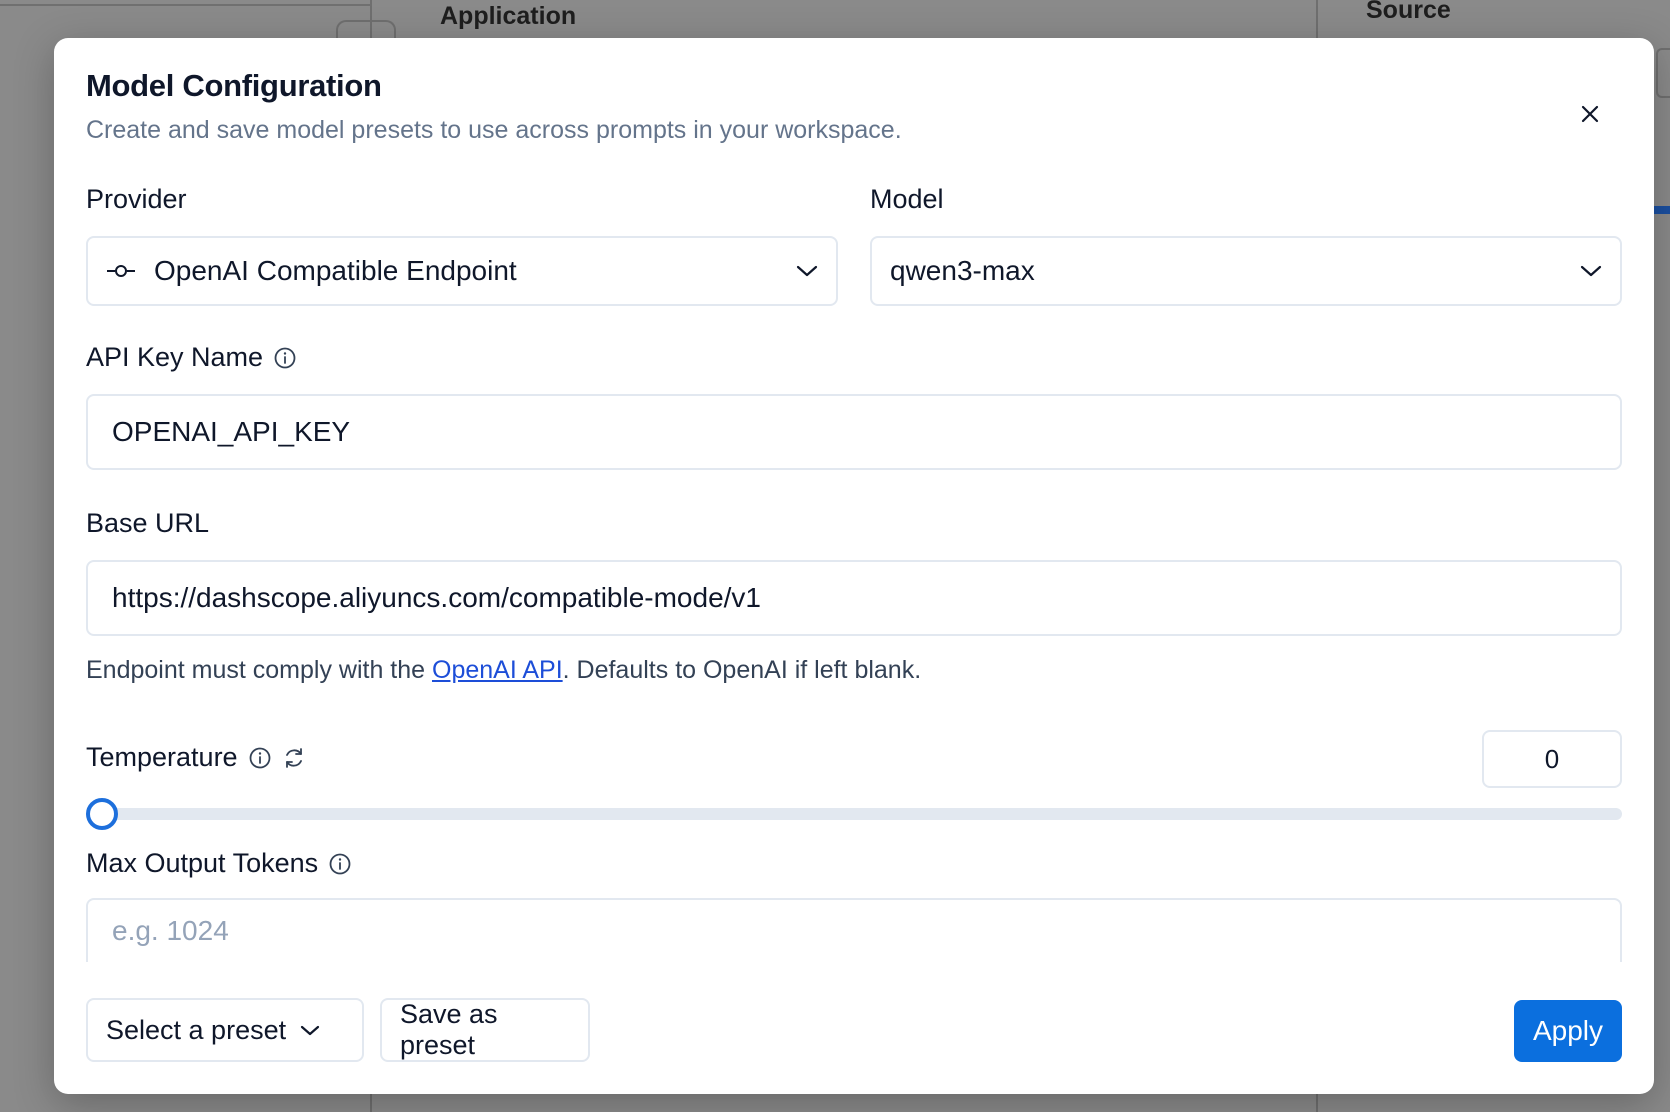 This screenshot has height=1112, width=1670. Describe the element at coordinates (162, 757) in the screenshot. I see `temperature-label-text: Temperature` at that location.